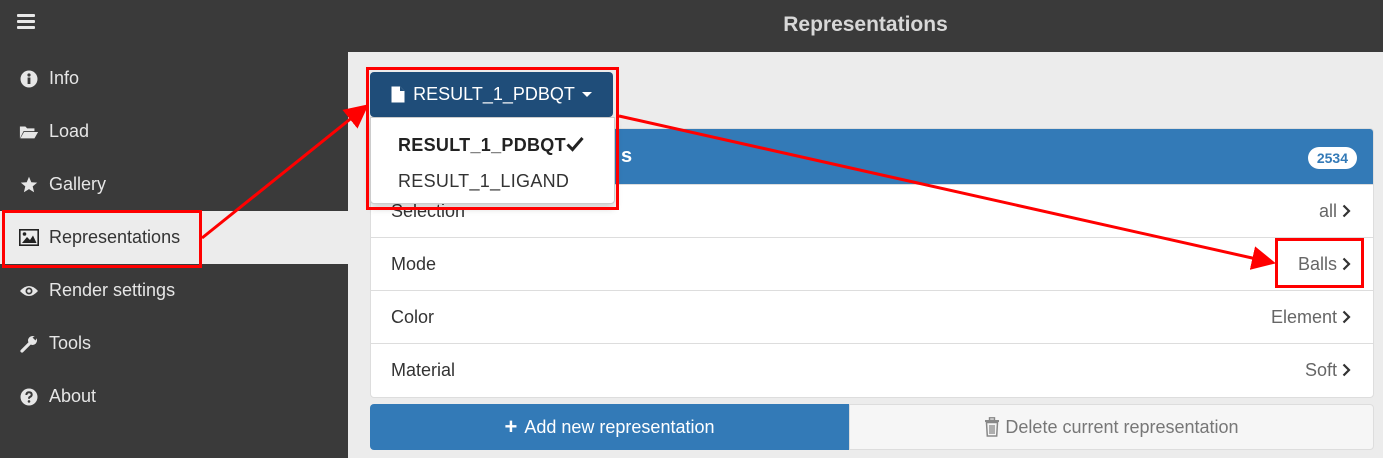  What do you see at coordinates (64, 78) in the screenshot?
I see `sidebar-item-label: Info` at bounding box center [64, 78].